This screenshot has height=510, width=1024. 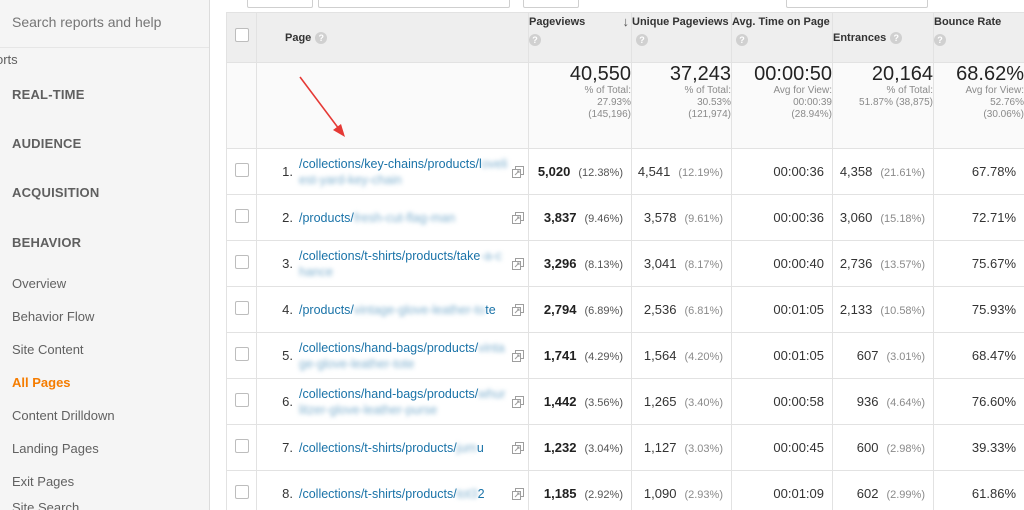 What do you see at coordinates (39, 283) in the screenshot?
I see `nav-item-overview: Overview` at bounding box center [39, 283].